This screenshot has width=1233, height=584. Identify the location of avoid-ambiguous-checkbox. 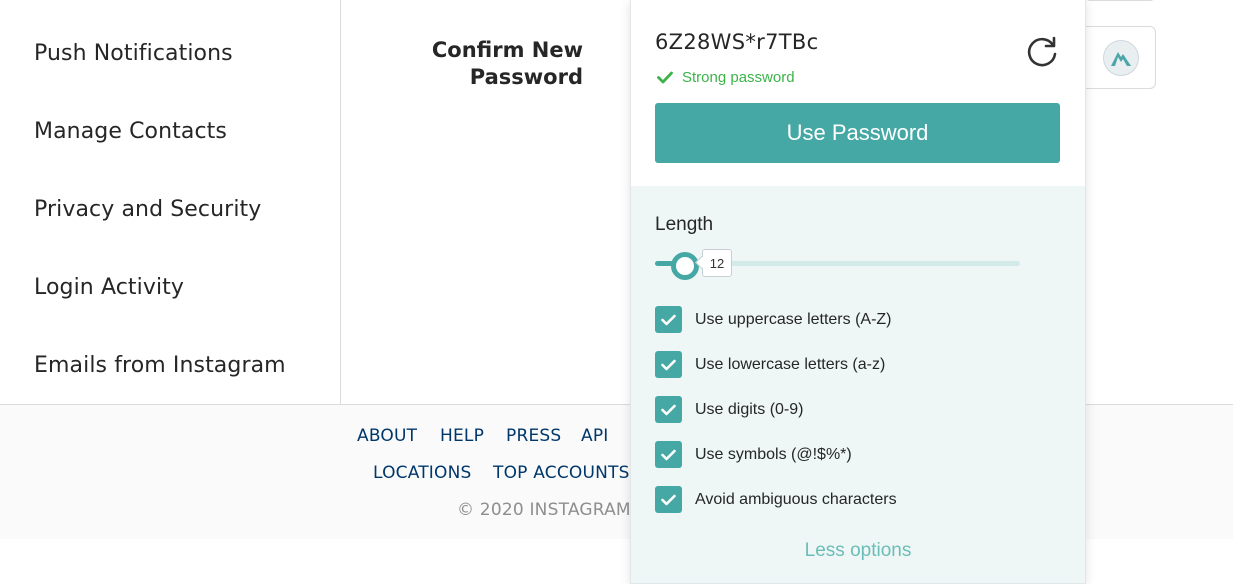
(668, 499).